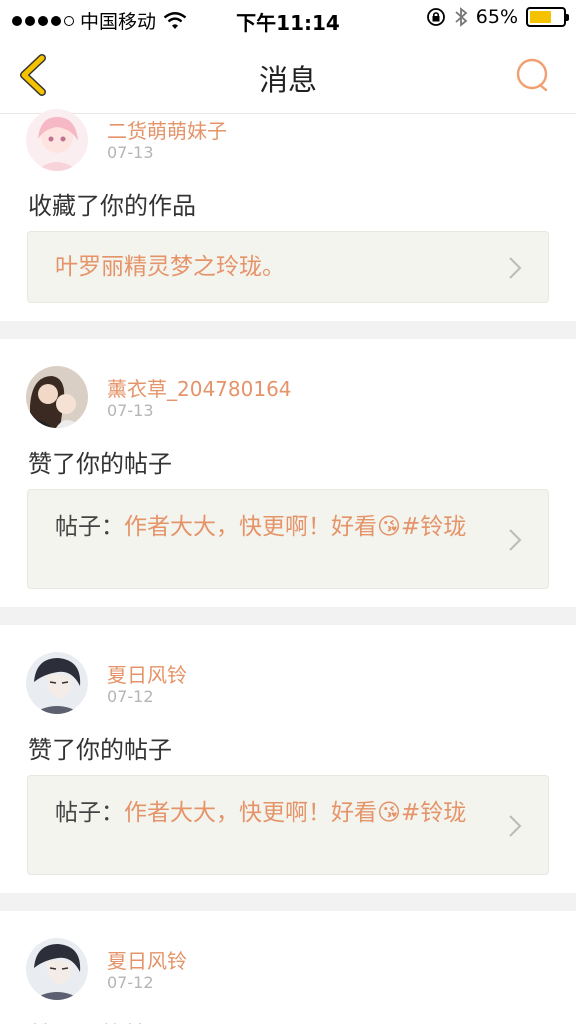 The width and height of the screenshot is (576, 1024). What do you see at coordinates (435, 17) in the screenshot?
I see `rotation-lock-icon` at bounding box center [435, 17].